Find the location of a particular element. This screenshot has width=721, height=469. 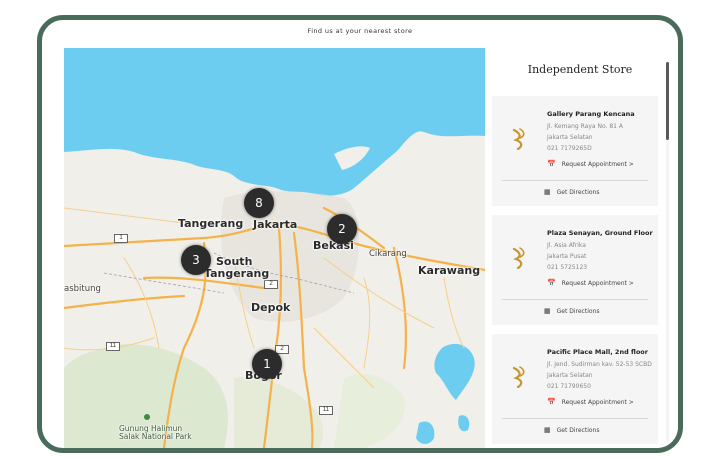

store-name: Gallery Parang Kencana is located at coordinates (591, 114).